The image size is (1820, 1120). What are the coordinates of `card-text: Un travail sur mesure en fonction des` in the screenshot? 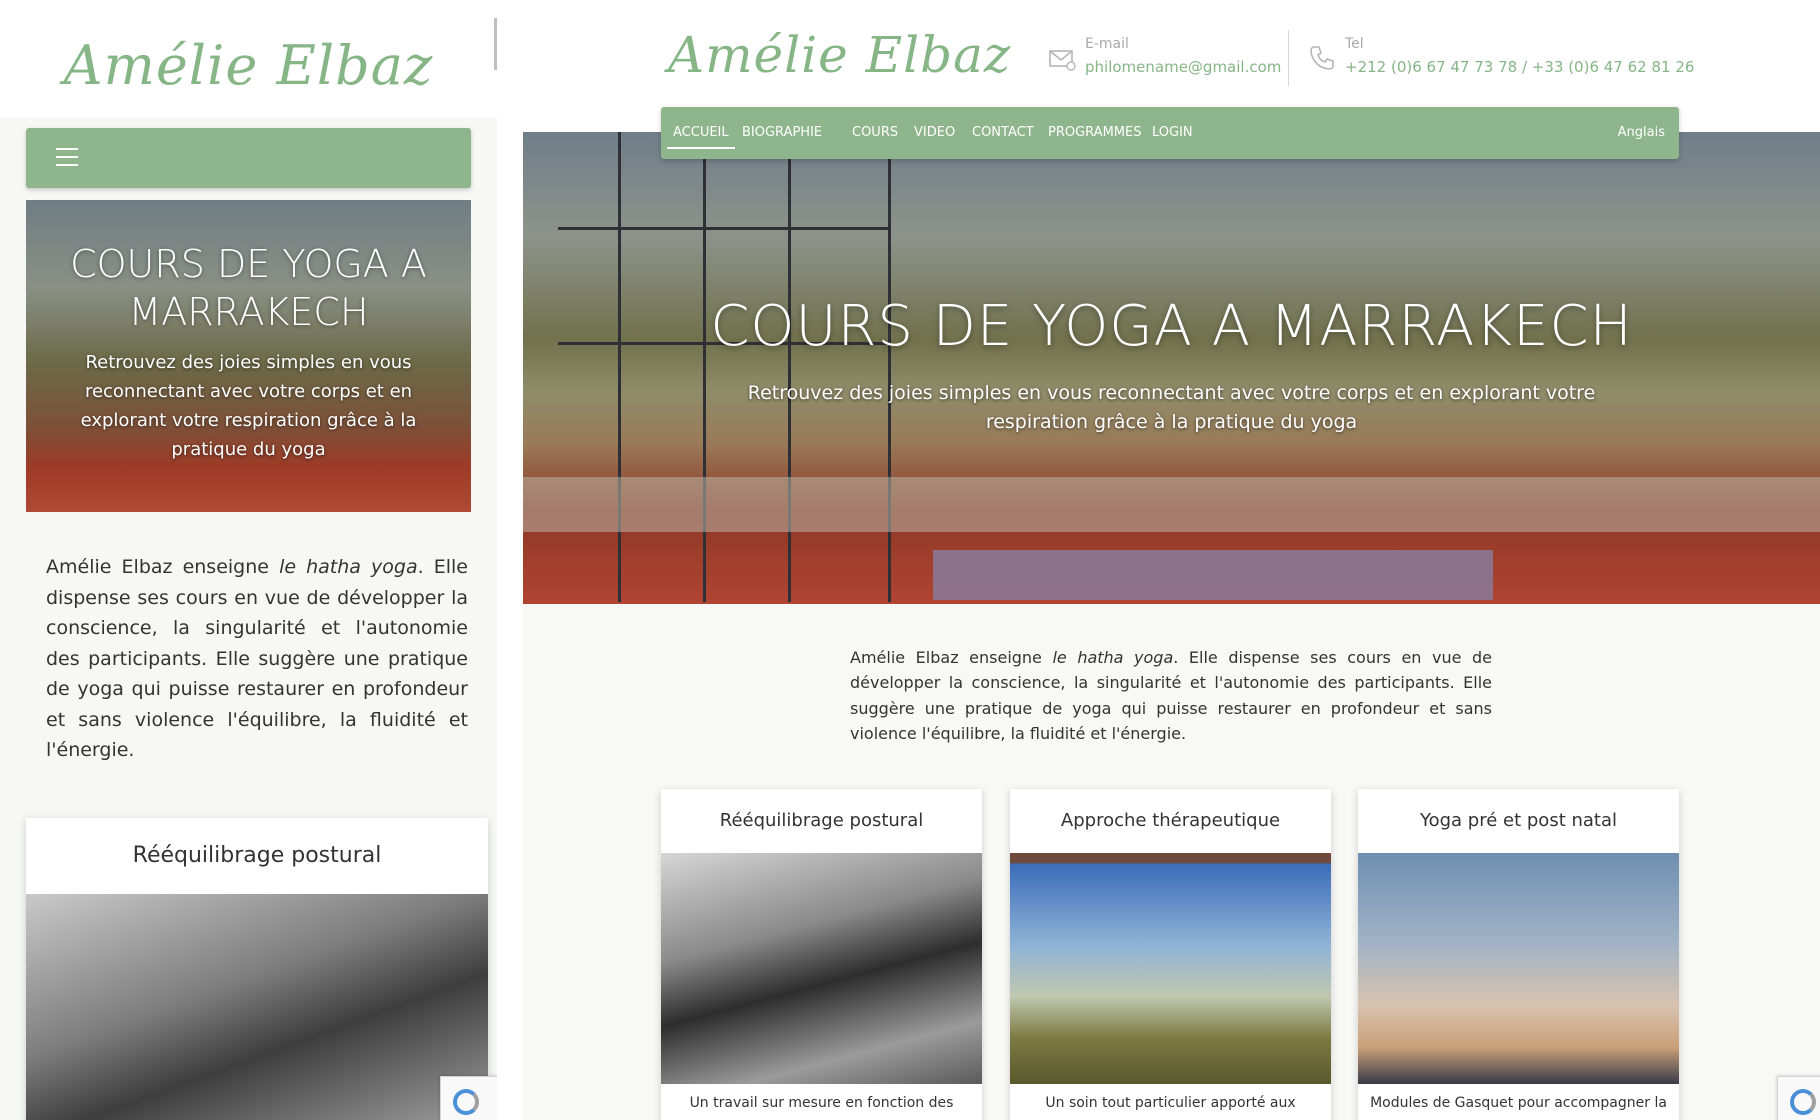 It's located at (821, 1103).